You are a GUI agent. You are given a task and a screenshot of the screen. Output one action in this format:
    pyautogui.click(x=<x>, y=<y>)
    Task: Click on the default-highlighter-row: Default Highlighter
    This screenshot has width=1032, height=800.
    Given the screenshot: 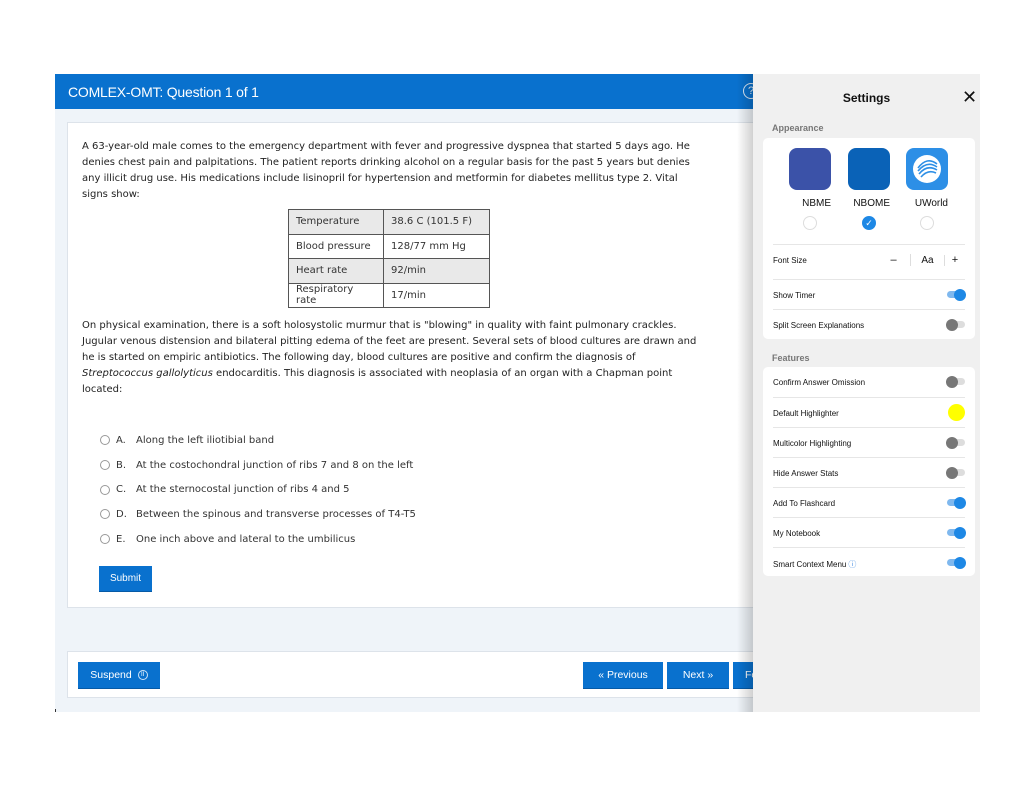 What is the action you would take?
    pyautogui.click(x=869, y=412)
    